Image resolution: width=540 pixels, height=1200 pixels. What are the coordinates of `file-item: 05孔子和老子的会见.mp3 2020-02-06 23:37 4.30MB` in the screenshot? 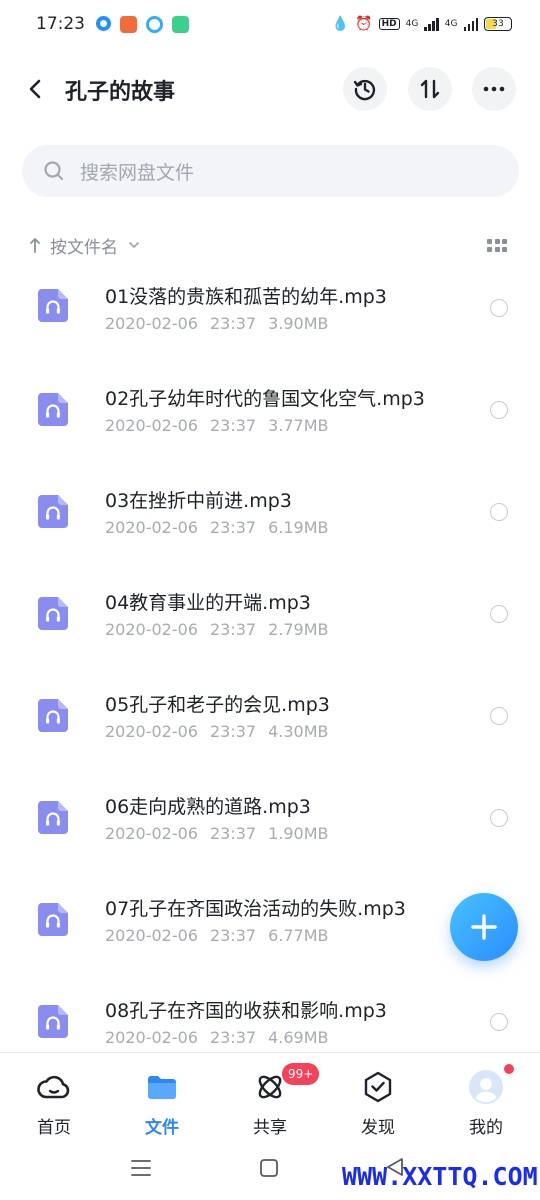 It's located at (270, 719).